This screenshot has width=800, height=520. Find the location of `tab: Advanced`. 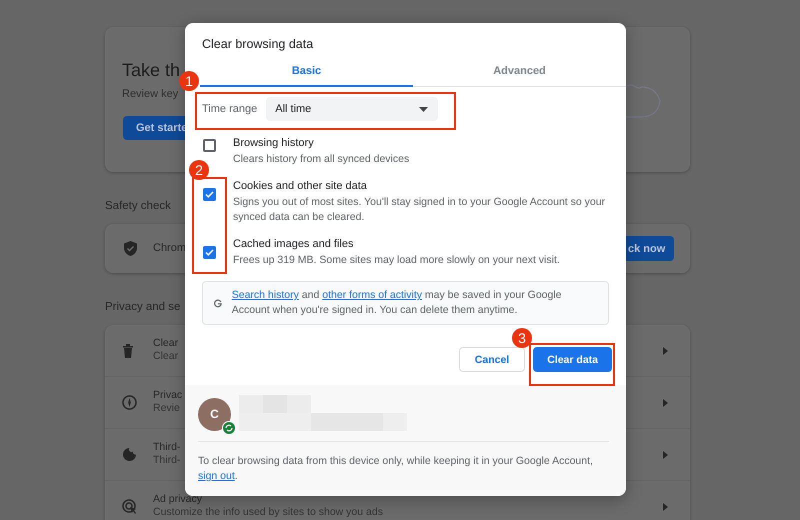

tab: Advanced is located at coordinates (519, 73).